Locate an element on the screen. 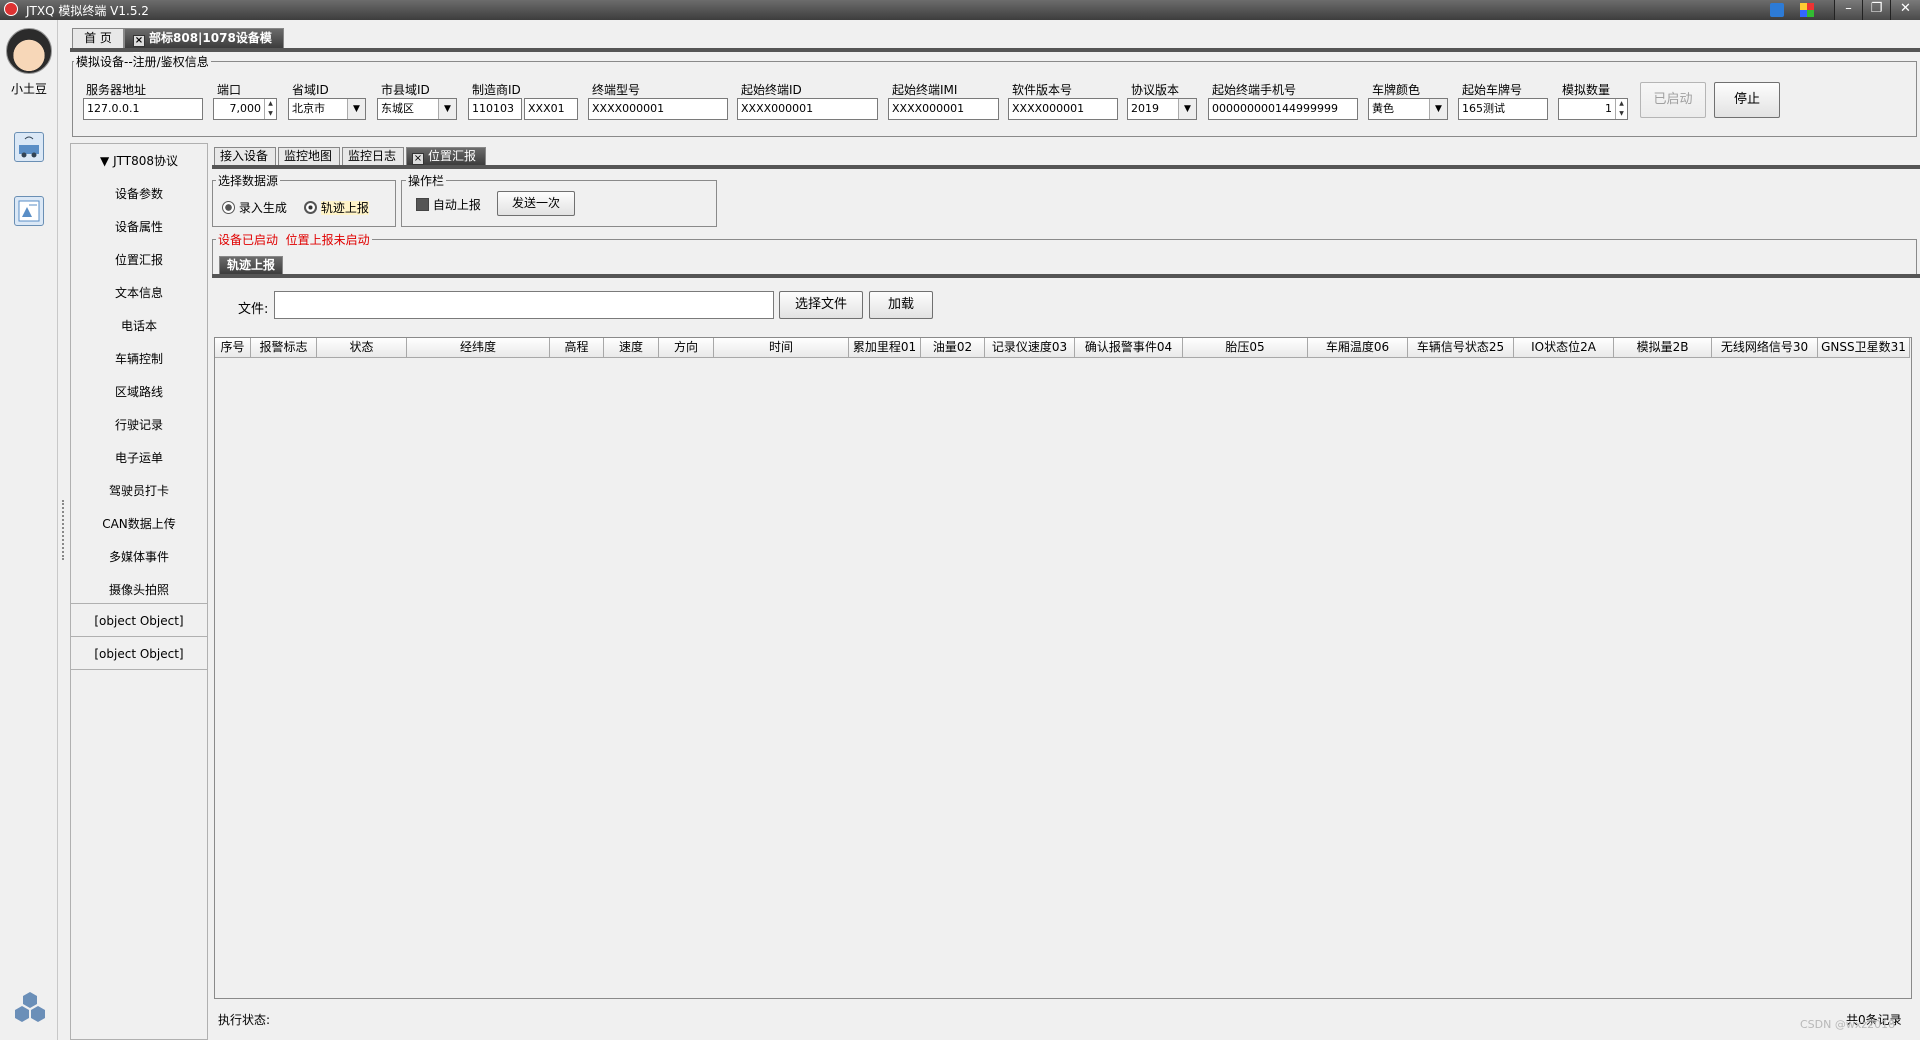 The width and height of the screenshot is (1920, 1040). radio-track-report: 轨迹上报 is located at coordinates (336, 207).